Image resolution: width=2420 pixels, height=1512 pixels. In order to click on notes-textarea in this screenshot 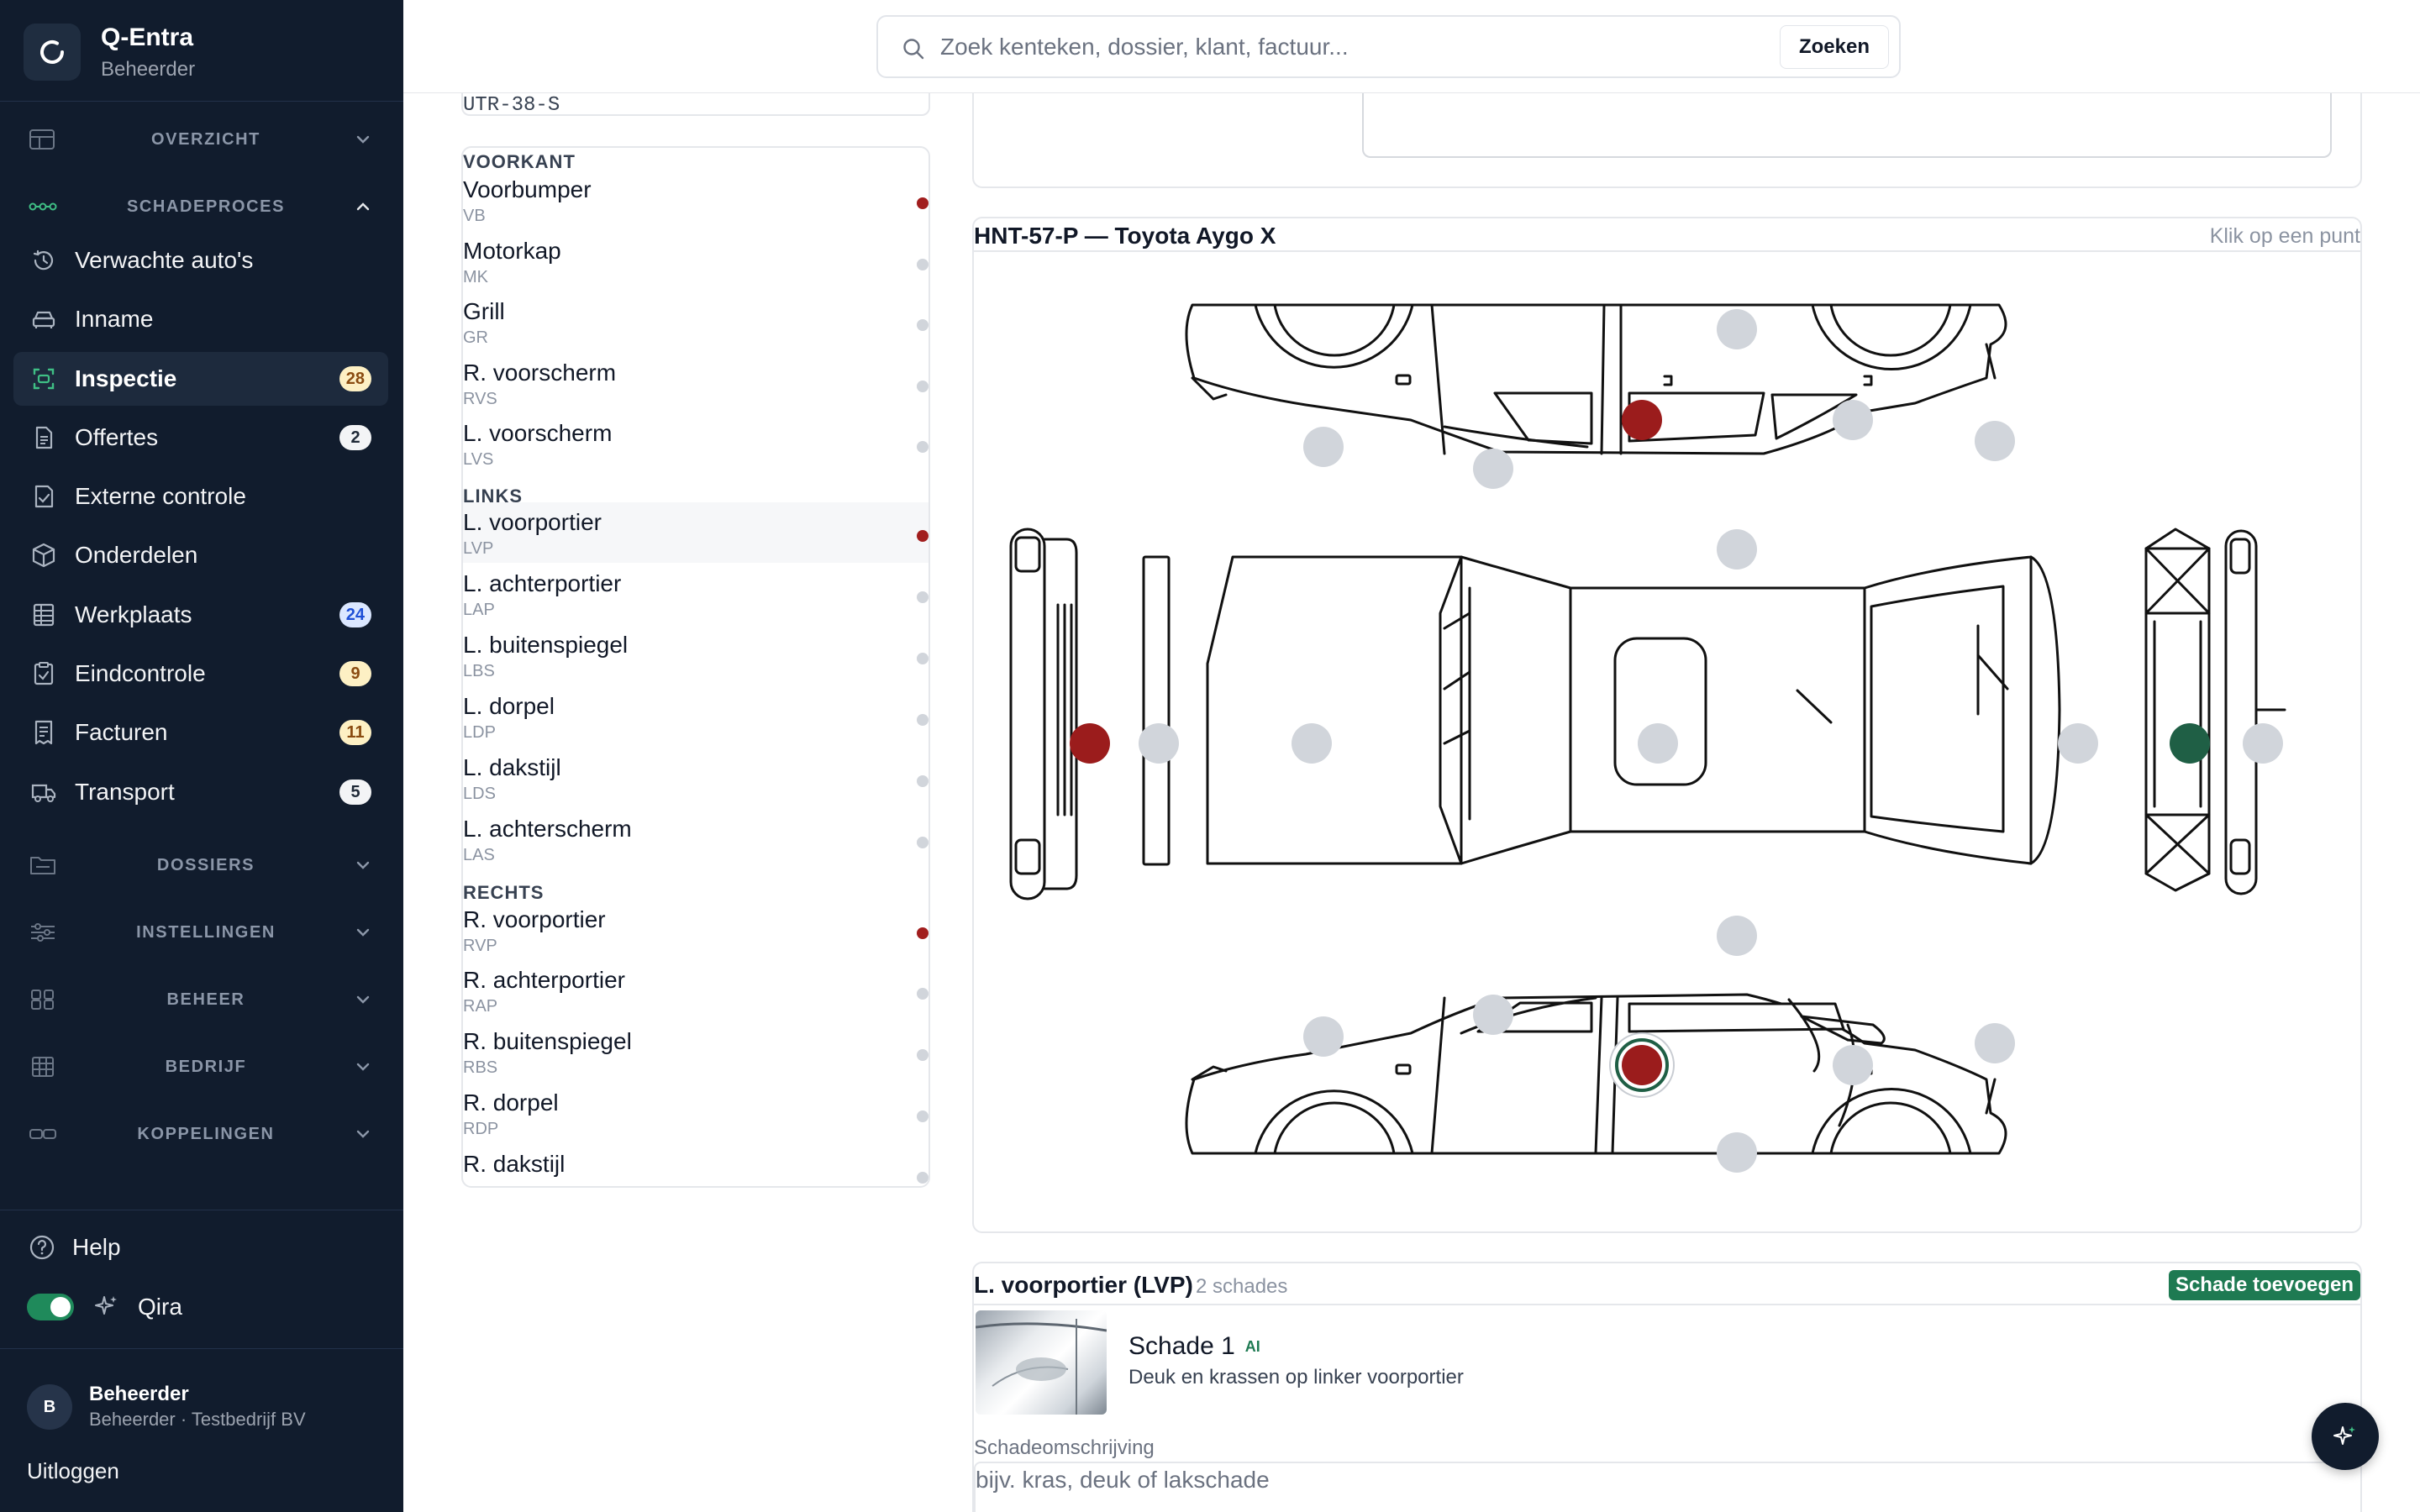, I will do `click(1847, 121)`.